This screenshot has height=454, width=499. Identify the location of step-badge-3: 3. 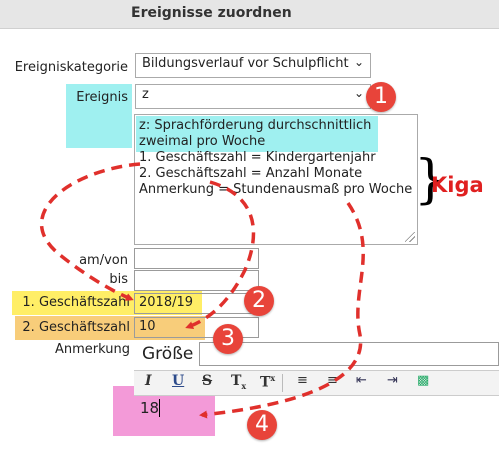
(228, 339).